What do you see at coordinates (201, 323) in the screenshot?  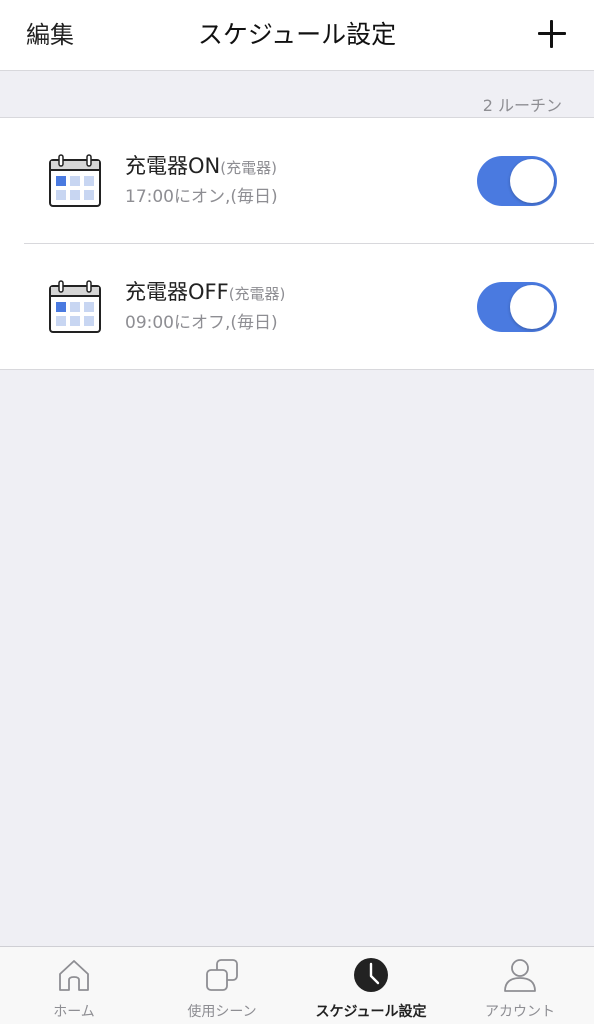 I see `routine-schedule: 09:00にオフ,(毎日)` at bounding box center [201, 323].